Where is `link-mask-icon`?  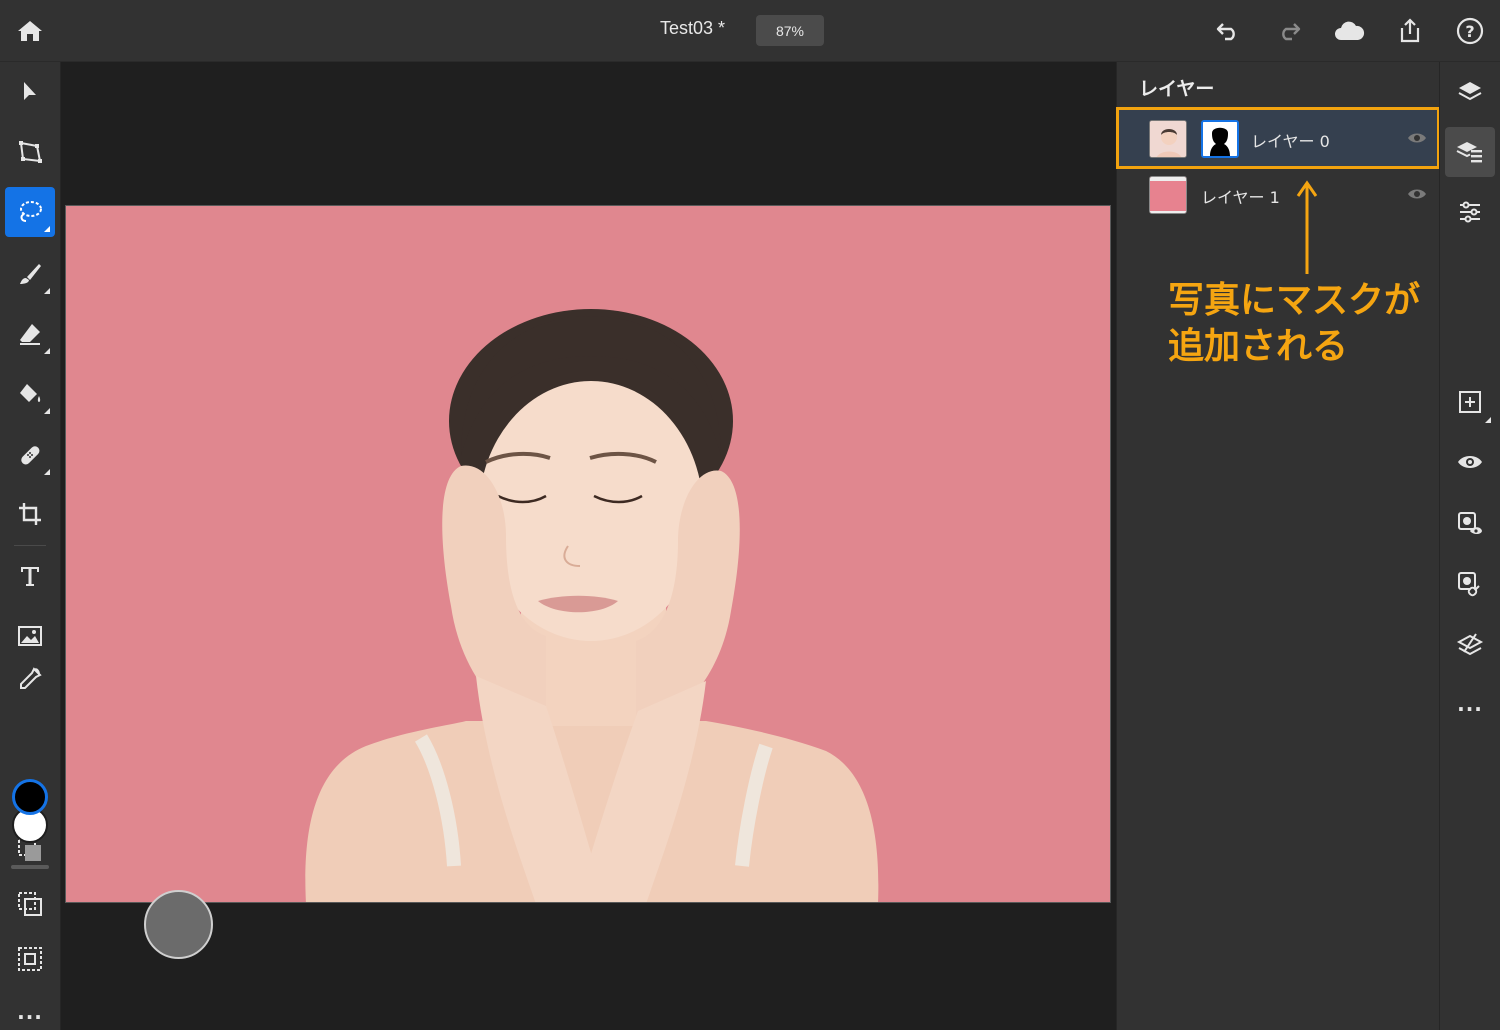
link-mask-icon is located at coordinates (1470, 584).